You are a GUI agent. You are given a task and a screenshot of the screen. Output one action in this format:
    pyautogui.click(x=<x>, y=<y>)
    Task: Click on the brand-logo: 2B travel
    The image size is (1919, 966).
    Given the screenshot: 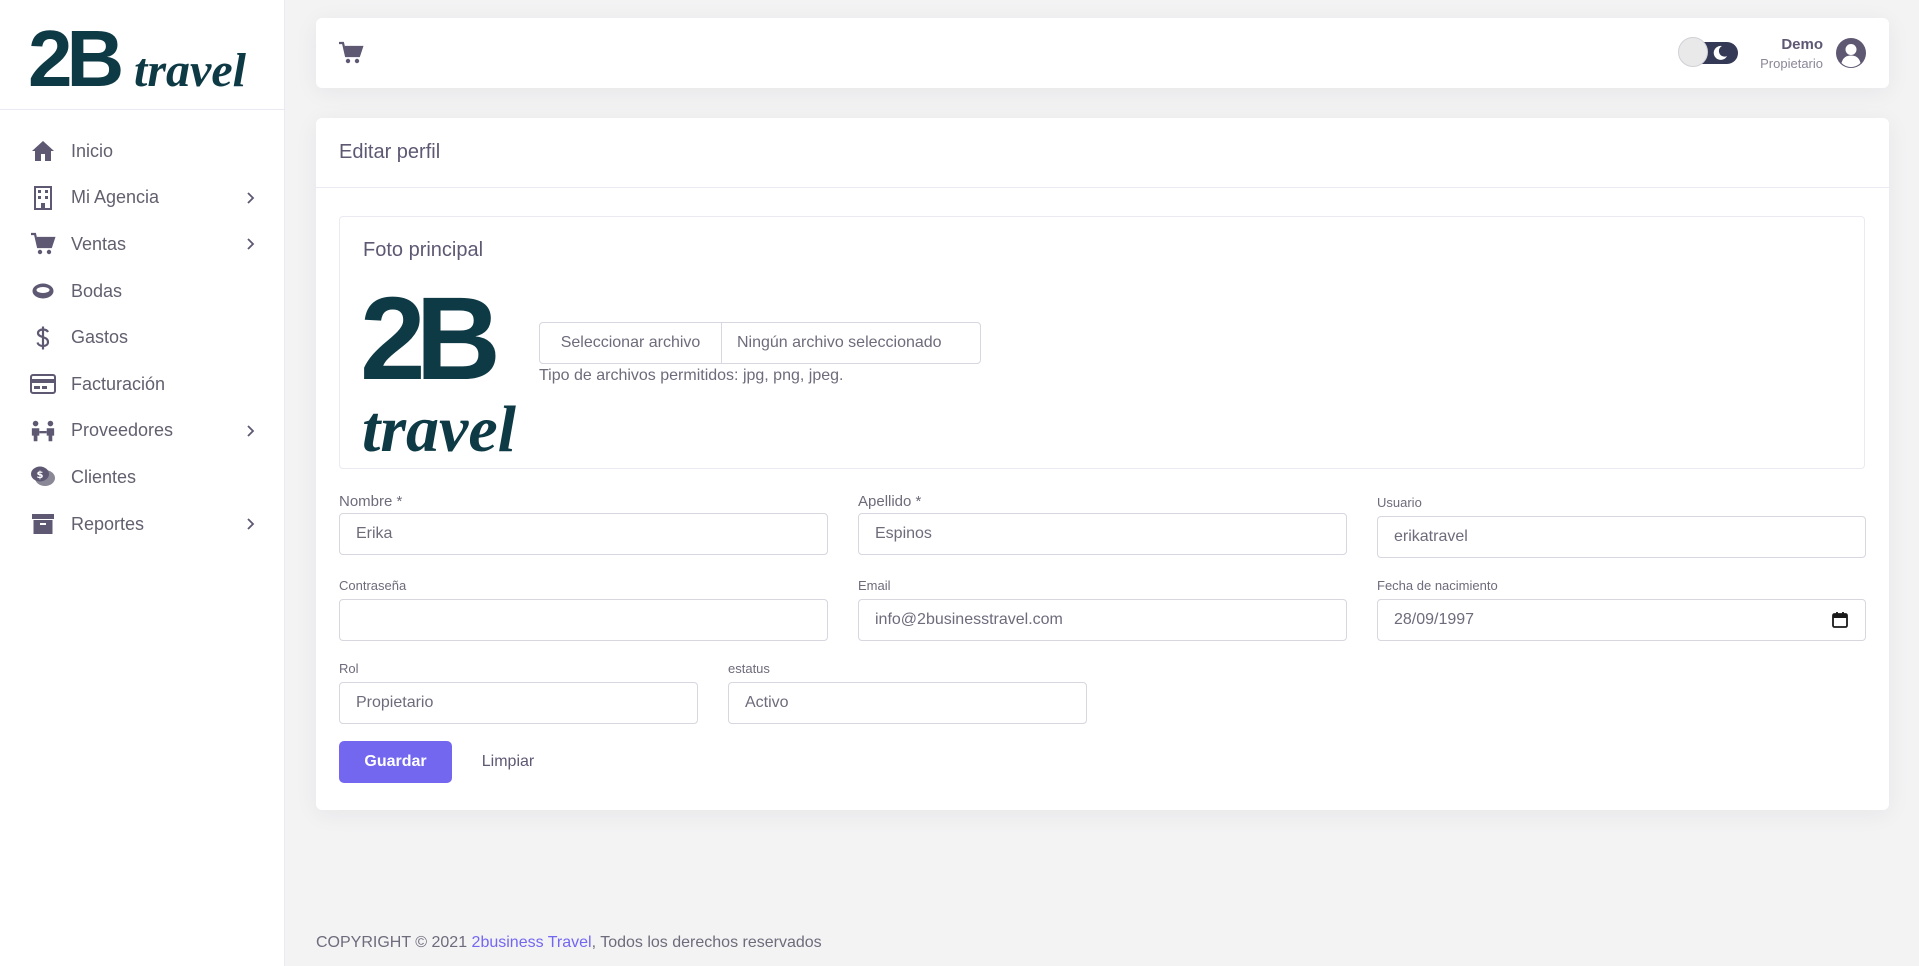 What is the action you would take?
    pyautogui.click(x=142, y=55)
    